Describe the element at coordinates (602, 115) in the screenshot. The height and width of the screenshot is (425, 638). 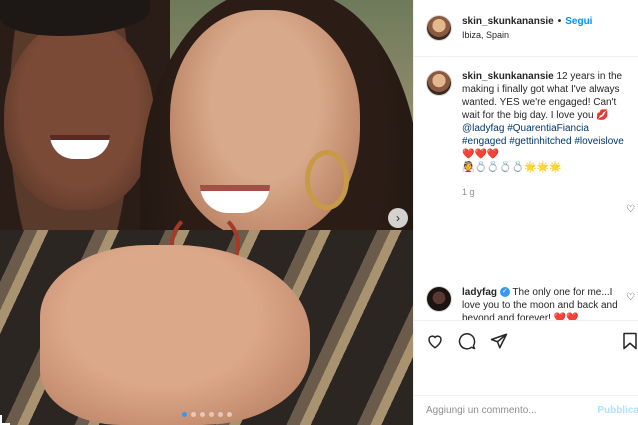
I see `caption-kiss-emoji: 💋` at that location.